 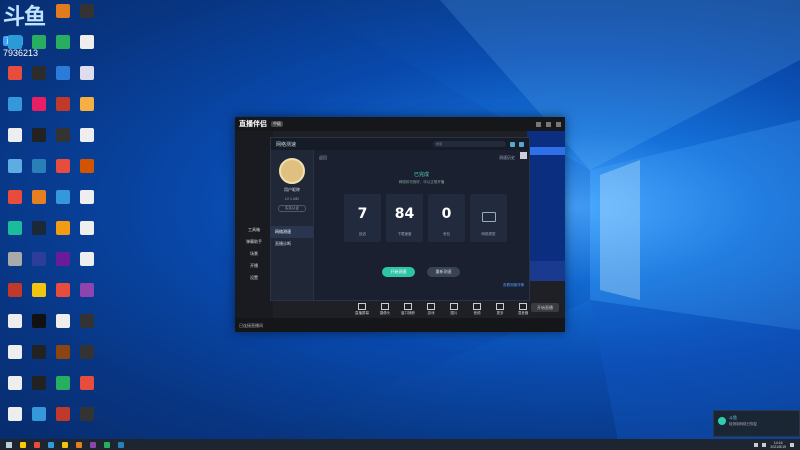 I want to click on toolbar-button: 游戏, so click(x=431, y=309).